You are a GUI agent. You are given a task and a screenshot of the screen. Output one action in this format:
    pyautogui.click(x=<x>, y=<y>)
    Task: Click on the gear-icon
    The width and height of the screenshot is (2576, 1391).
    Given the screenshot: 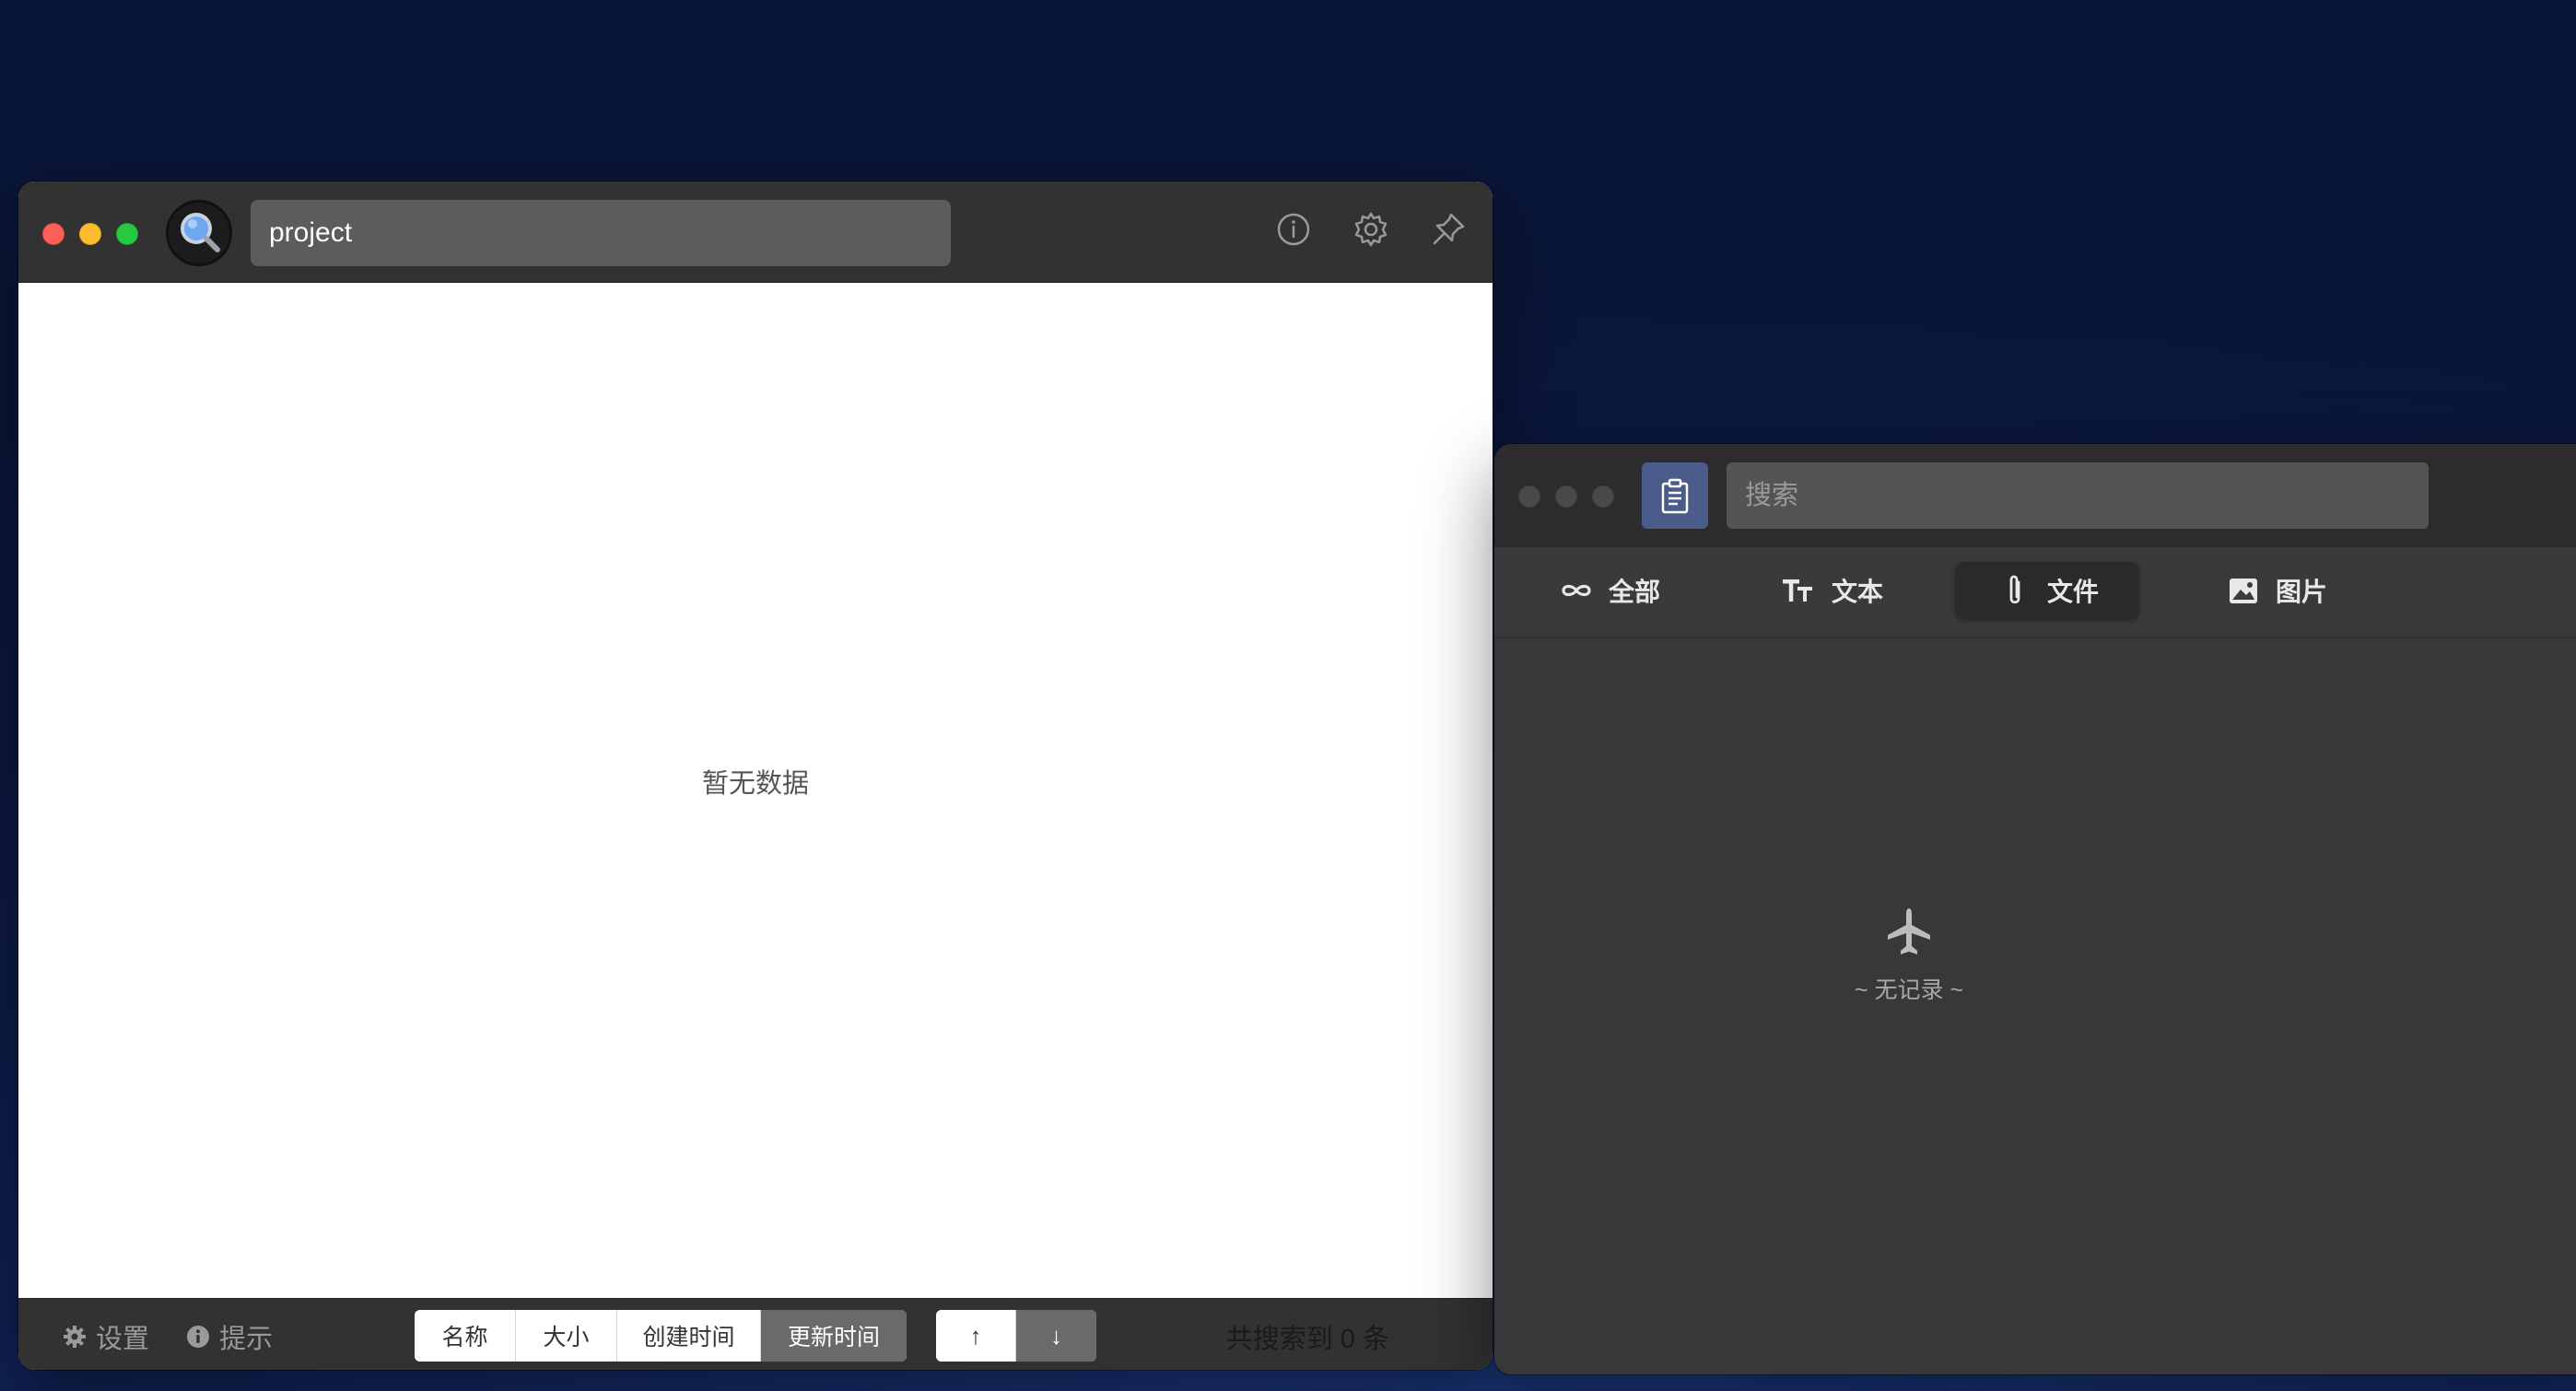 What is the action you would take?
    pyautogui.click(x=1371, y=229)
    